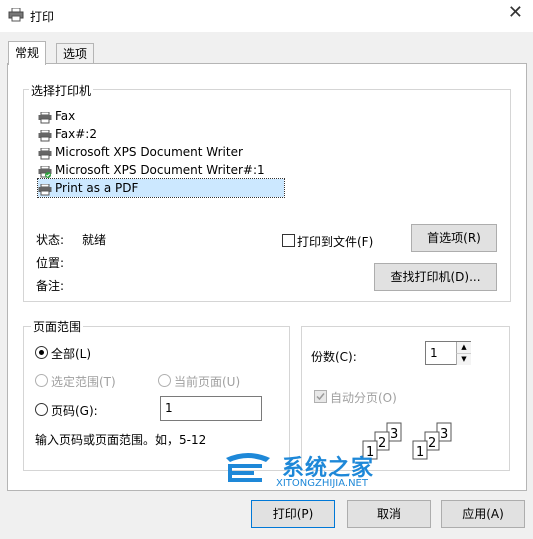  Describe the element at coordinates (149, 152) in the screenshot. I see `printer-name: Microsoft XPS Document Writer` at that location.